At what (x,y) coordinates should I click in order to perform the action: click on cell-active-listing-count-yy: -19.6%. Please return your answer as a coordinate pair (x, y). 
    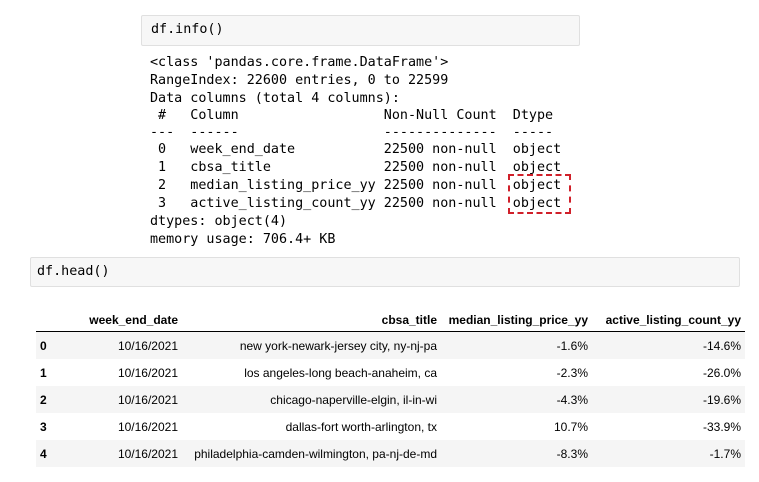
    Looking at the image, I should click on (721, 399).